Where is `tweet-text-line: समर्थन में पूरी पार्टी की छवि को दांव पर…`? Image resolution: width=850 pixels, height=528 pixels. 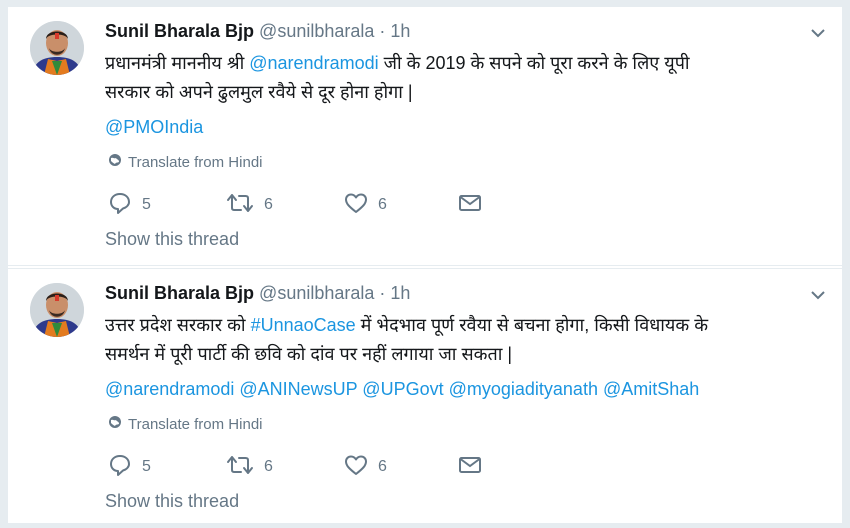 tweet-text-line: समर्थन में पूरी पार्टी की छवि को दांव पर… is located at coordinates (309, 354).